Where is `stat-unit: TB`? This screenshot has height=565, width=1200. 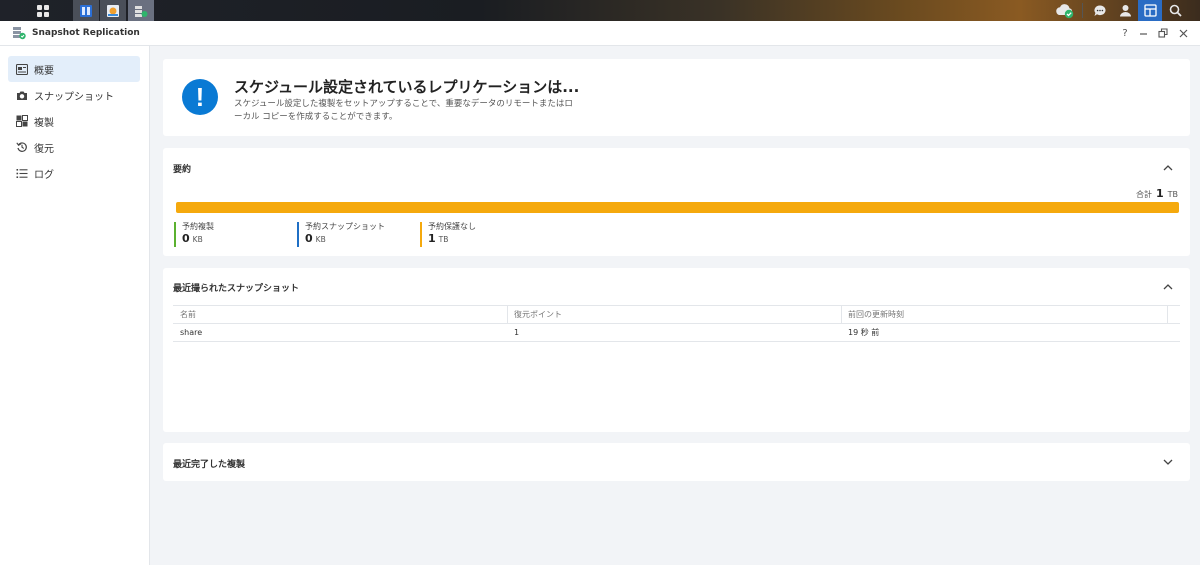
stat-unit: TB is located at coordinates (443, 239).